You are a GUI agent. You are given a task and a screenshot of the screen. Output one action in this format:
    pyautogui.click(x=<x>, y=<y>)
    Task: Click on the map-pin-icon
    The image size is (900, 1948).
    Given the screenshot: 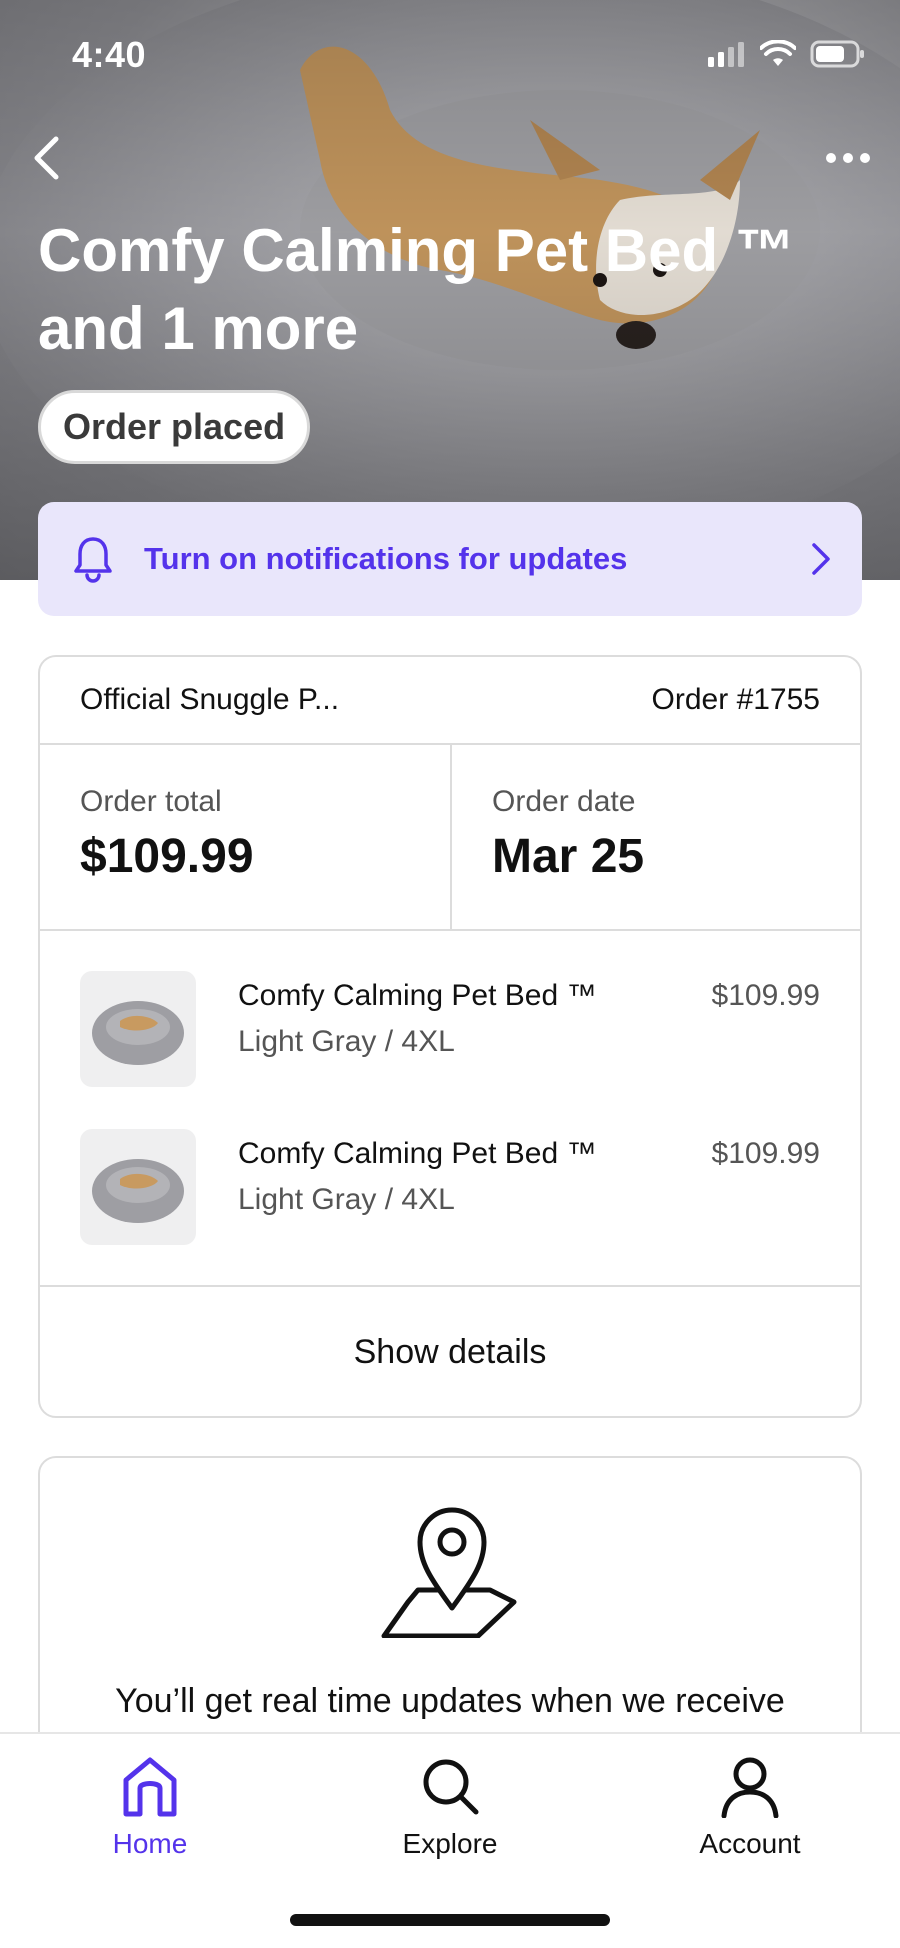 What is the action you would take?
    pyautogui.click(x=449, y=1572)
    